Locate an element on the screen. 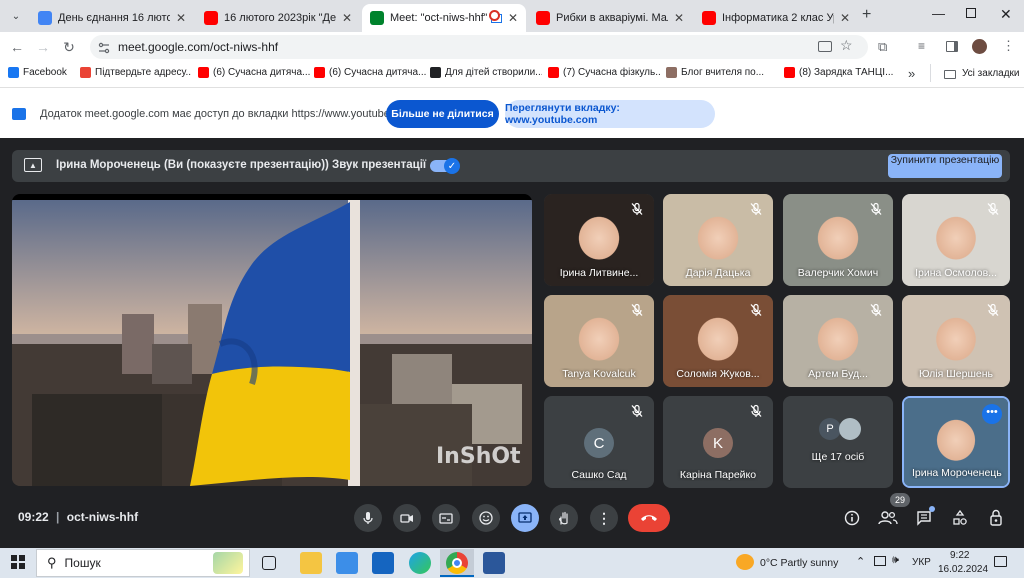 This screenshot has height=578, width=1024. taskbar-time: 9:22 is located at coordinates (959, 555).